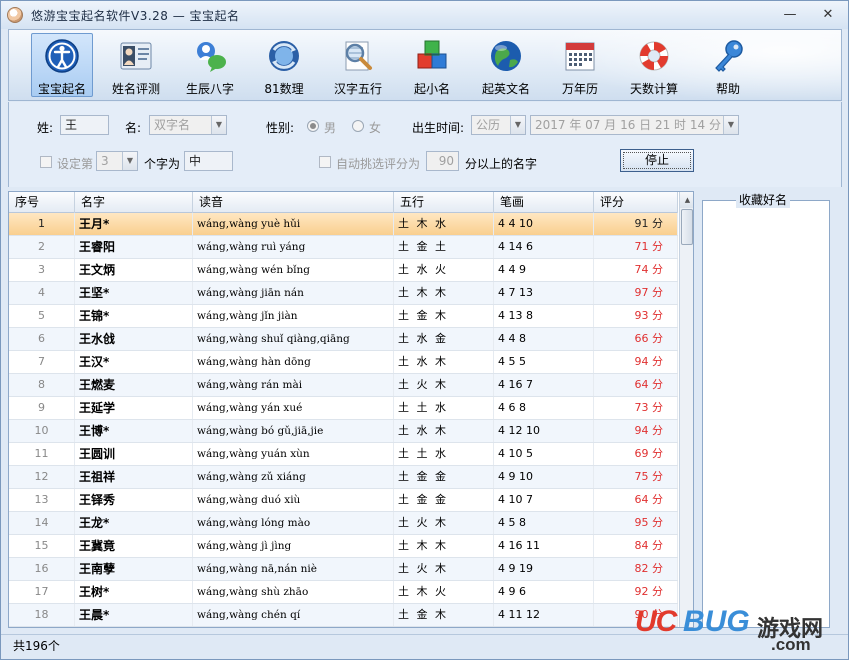 The width and height of the screenshot is (849, 660). I want to click on magnifier-document-icon, so click(358, 56).